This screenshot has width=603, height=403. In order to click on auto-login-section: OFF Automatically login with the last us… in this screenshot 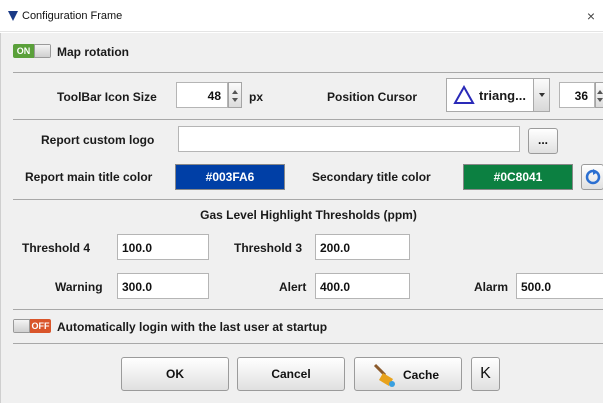, I will do `click(308, 325)`.